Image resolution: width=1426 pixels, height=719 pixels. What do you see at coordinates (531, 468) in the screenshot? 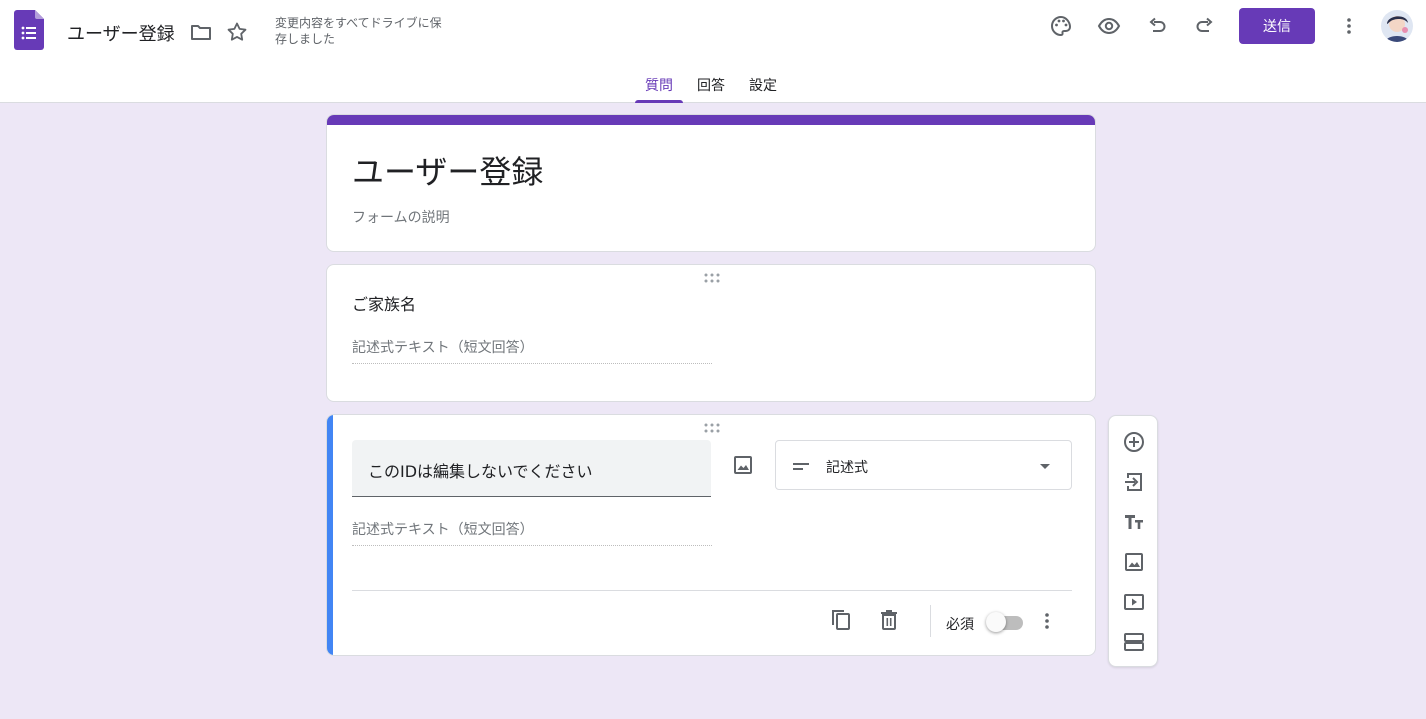
I see `question-title-input: このIDは編集しないでください` at bounding box center [531, 468].